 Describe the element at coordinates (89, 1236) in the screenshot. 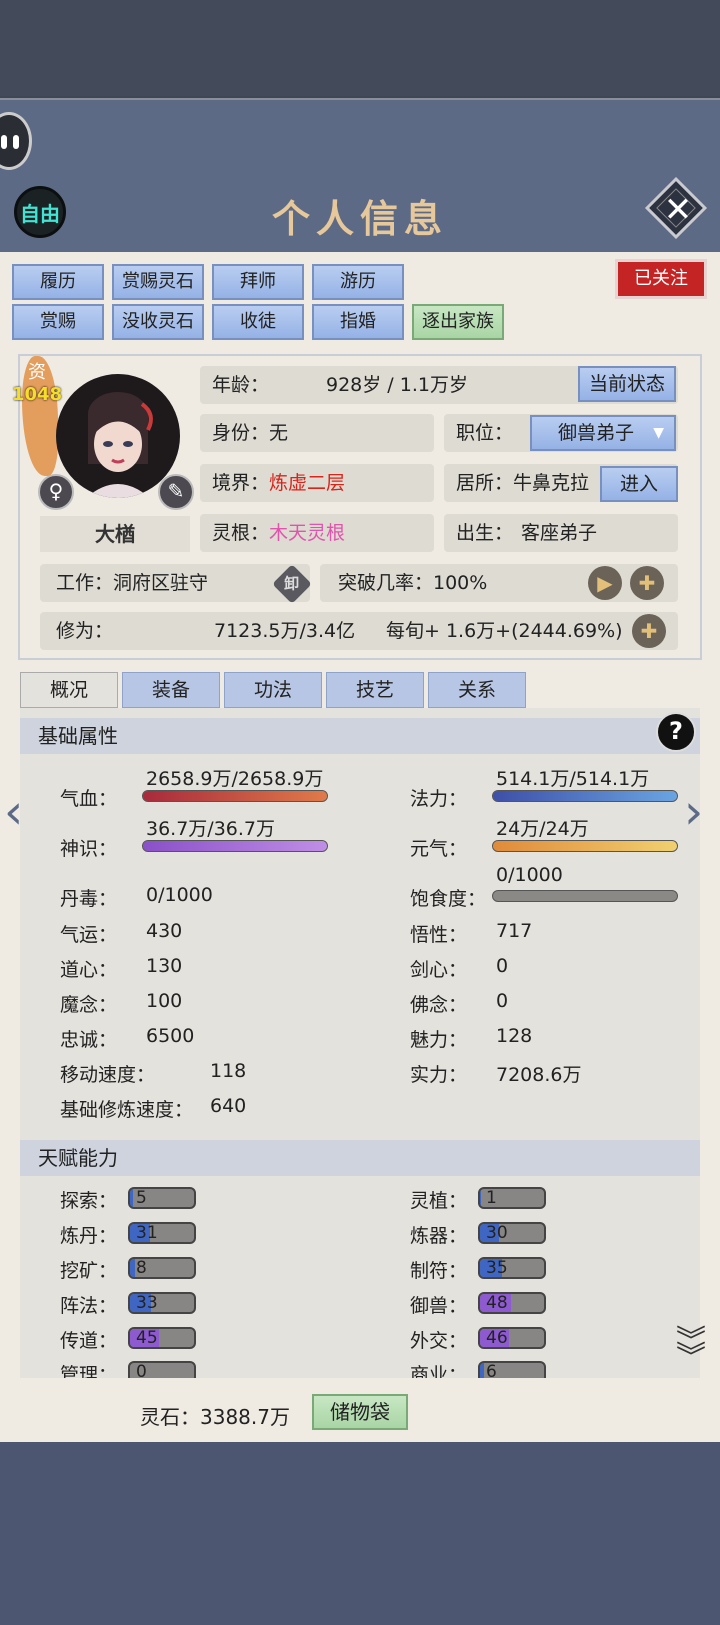

I see `alchemy-label: 炼丹：` at that location.